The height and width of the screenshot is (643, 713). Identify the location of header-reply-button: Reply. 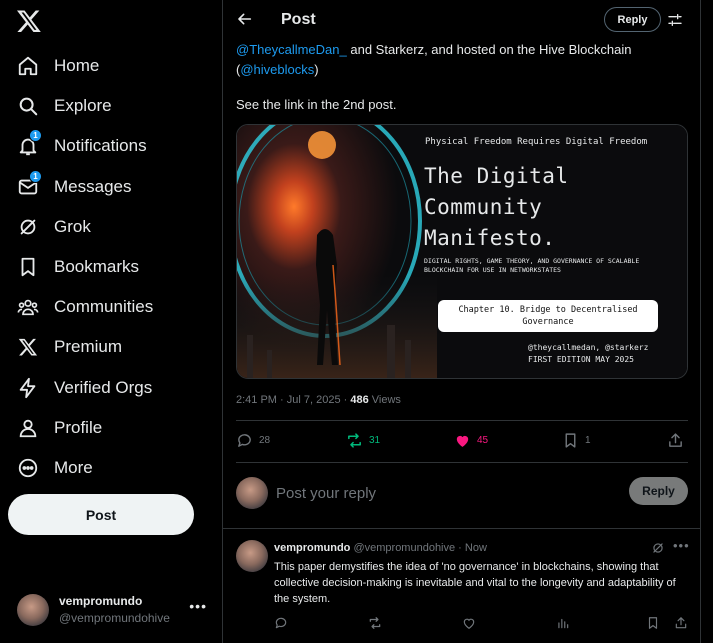
(632, 19).